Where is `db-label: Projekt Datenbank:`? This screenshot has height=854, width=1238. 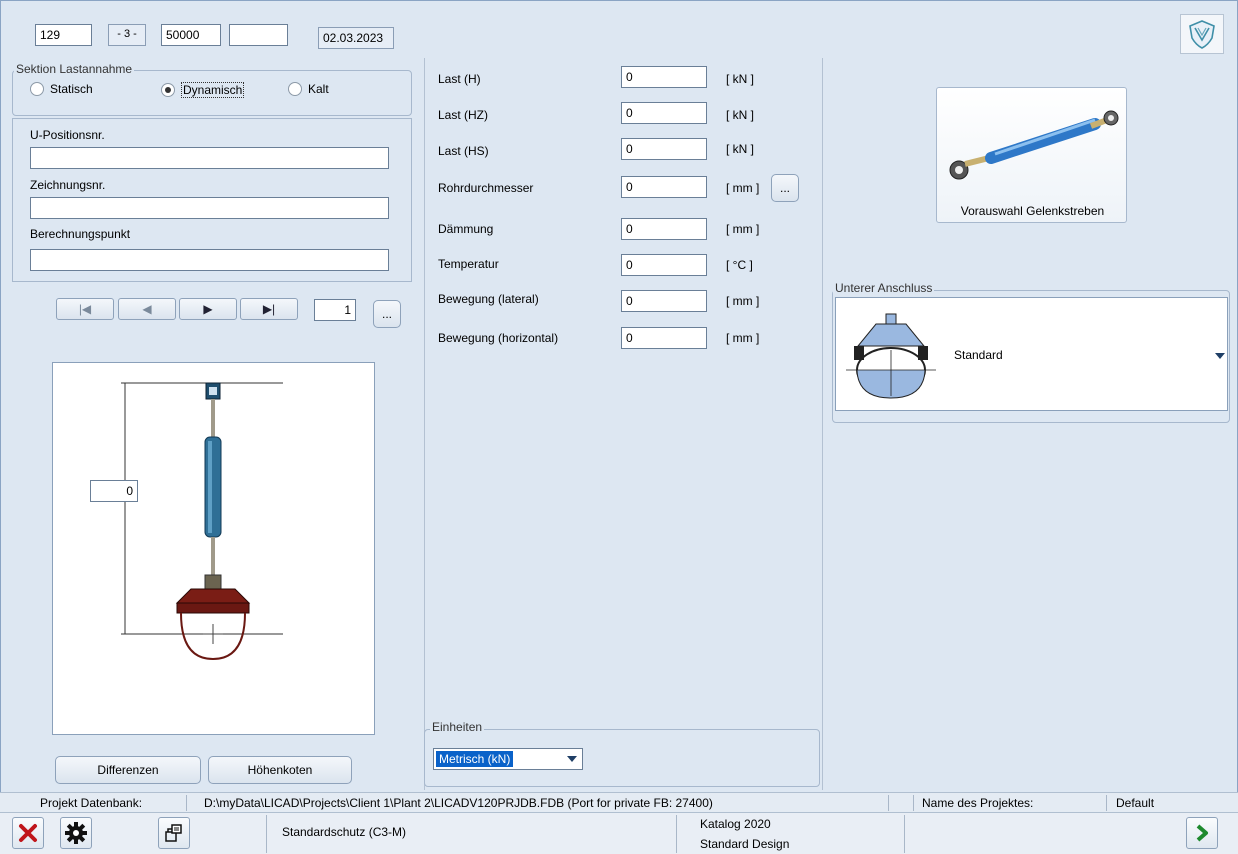
db-label: Projekt Datenbank: is located at coordinates (91, 803).